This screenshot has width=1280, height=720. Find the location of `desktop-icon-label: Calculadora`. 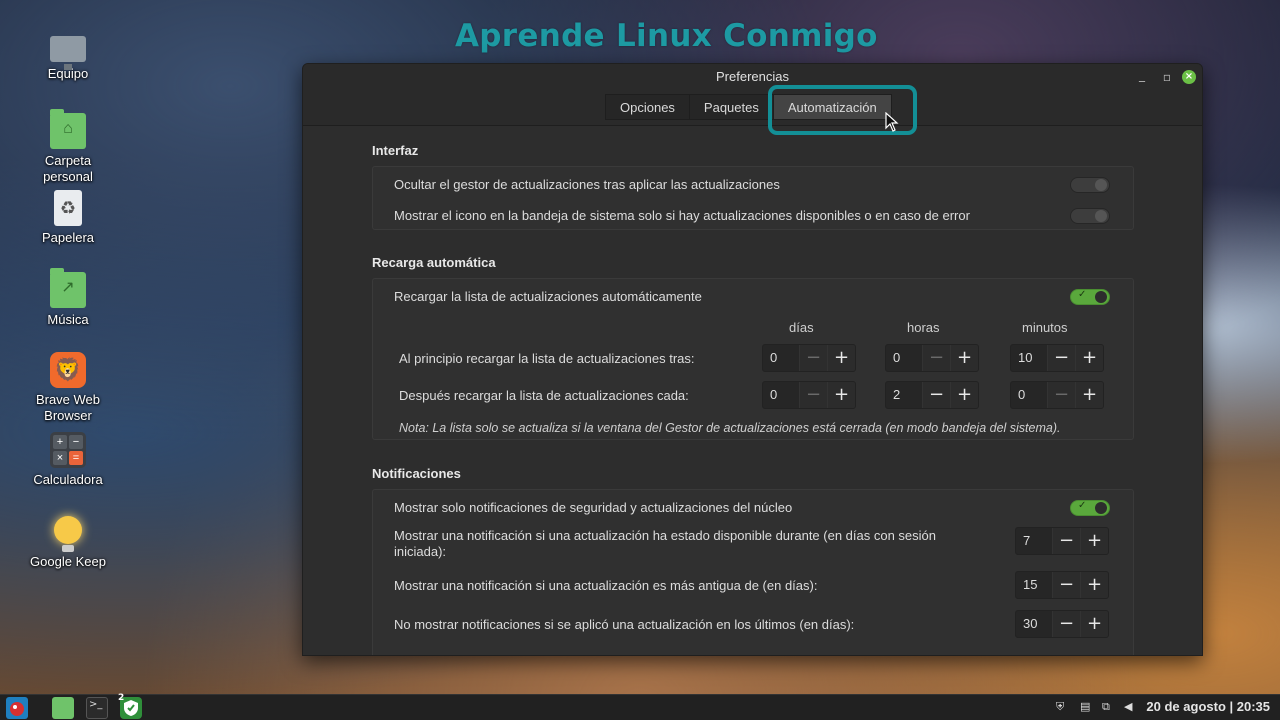

desktop-icon-label: Calculadora is located at coordinates (68, 479).